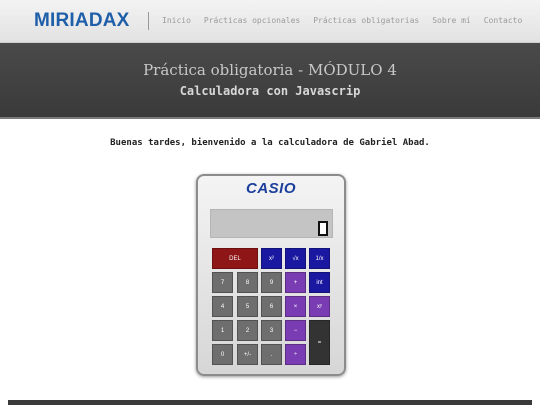  What do you see at coordinates (503, 20) in the screenshot?
I see `nav-link-contacto: Contacto` at bounding box center [503, 20].